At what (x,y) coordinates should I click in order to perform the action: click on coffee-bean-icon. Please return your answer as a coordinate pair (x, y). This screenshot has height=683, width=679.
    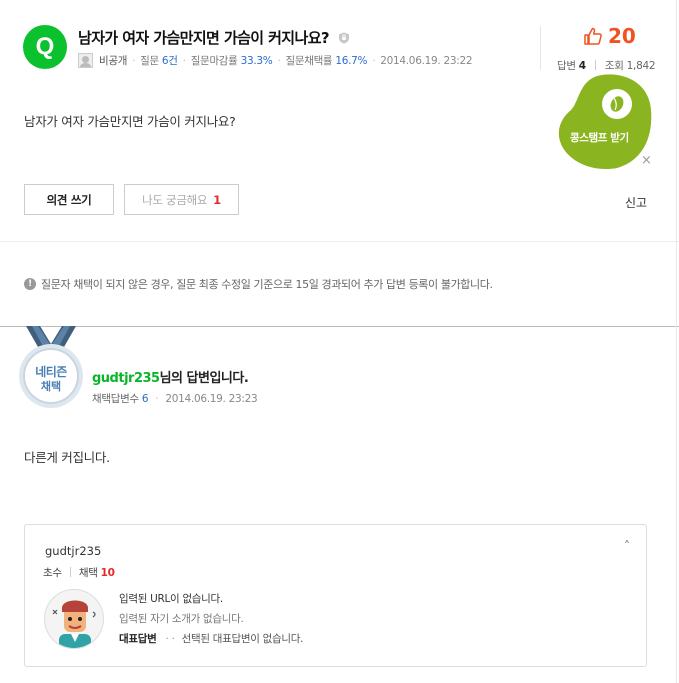
    Looking at the image, I should click on (617, 104).